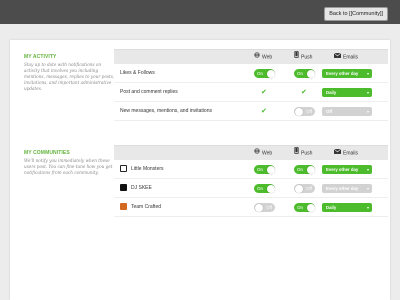 This screenshot has height=300, width=400. What do you see at coordinates (123, 188) in the screenshot?
I see `dj-skee-avatar` at bounding box center [123, 188].